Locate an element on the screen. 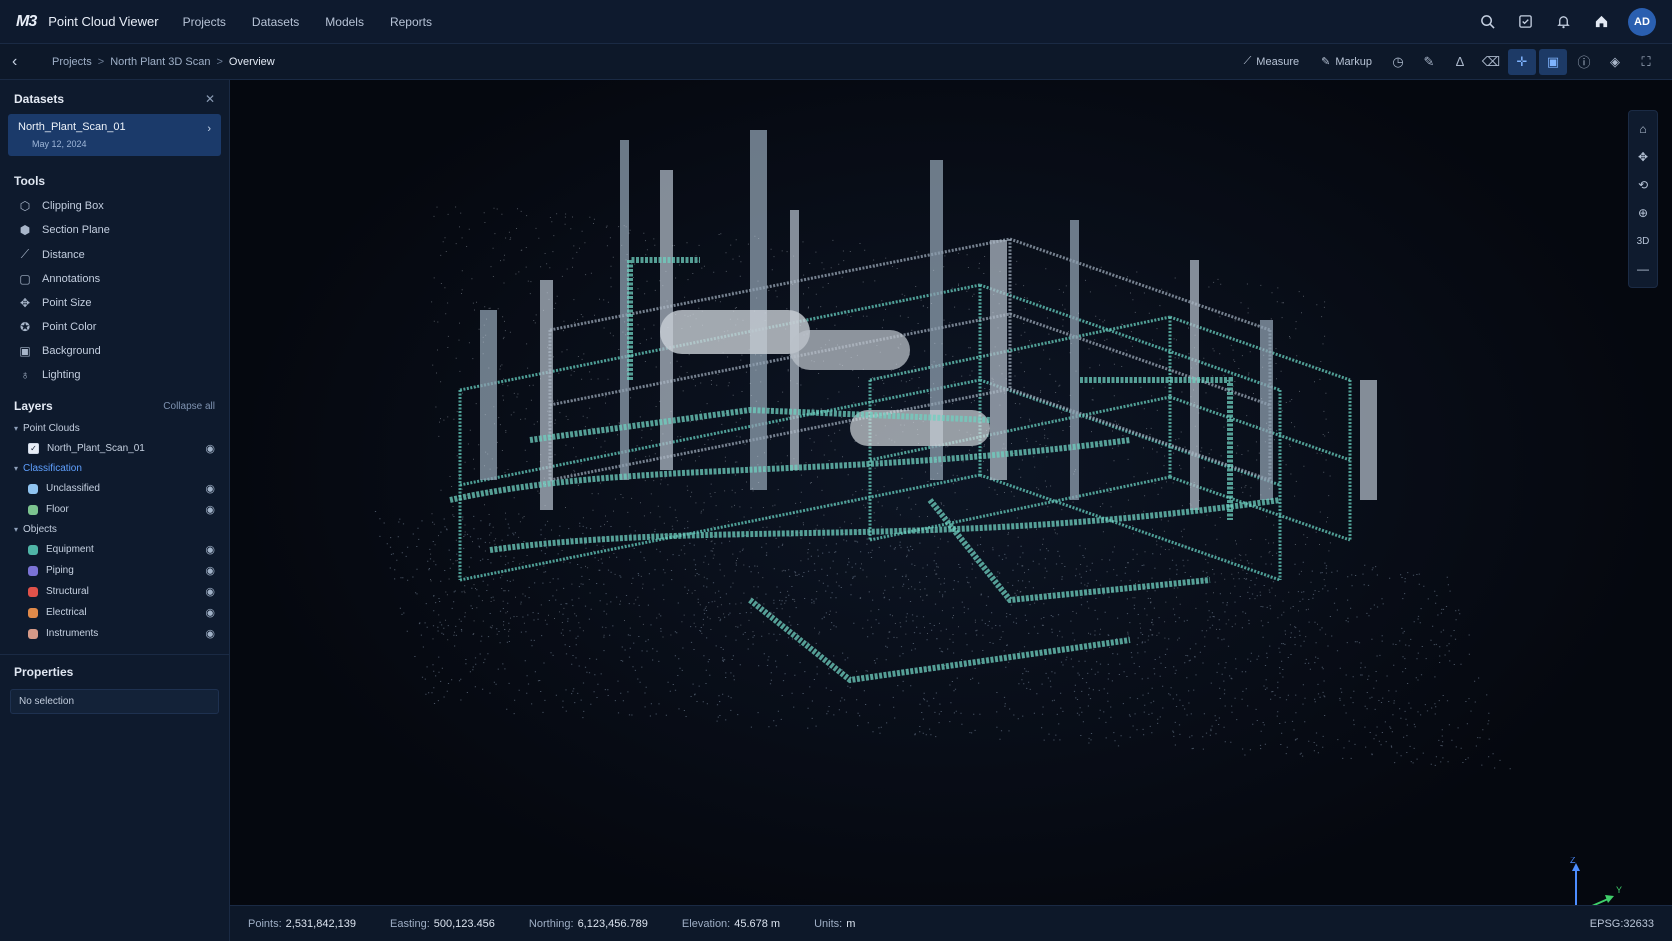 Image resolution: width=1672 pixels, height=941 pixels. status-epsg: EPSG:32633 is located at coordinates (1621, 923).